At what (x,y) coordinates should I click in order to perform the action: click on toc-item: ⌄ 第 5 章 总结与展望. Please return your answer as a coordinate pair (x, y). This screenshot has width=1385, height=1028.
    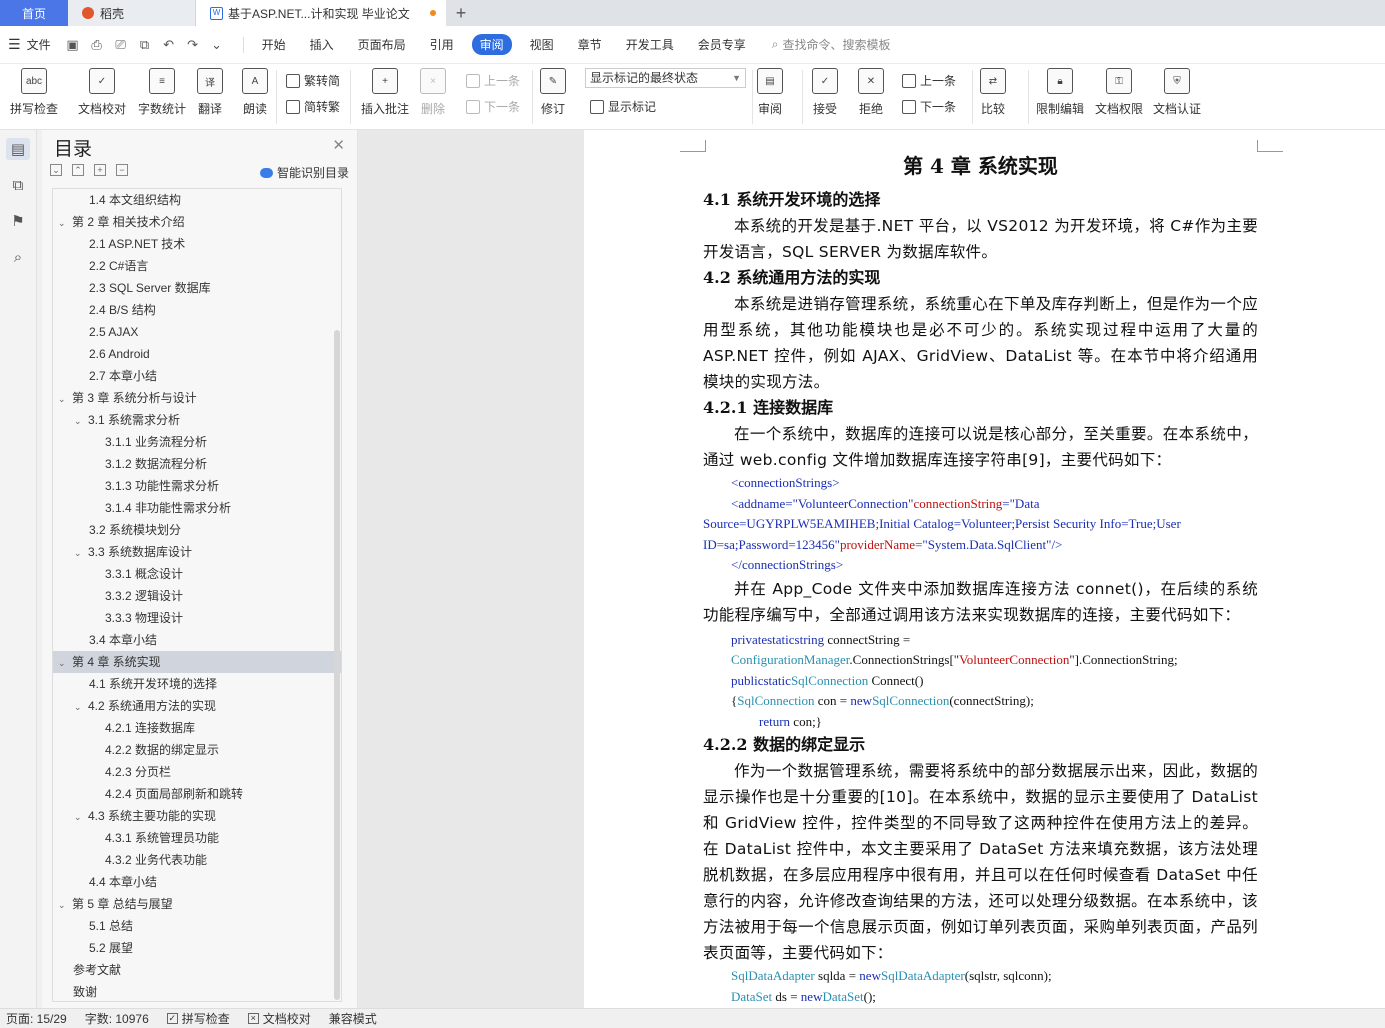
    Looking at the image, I should click on (197, 904).